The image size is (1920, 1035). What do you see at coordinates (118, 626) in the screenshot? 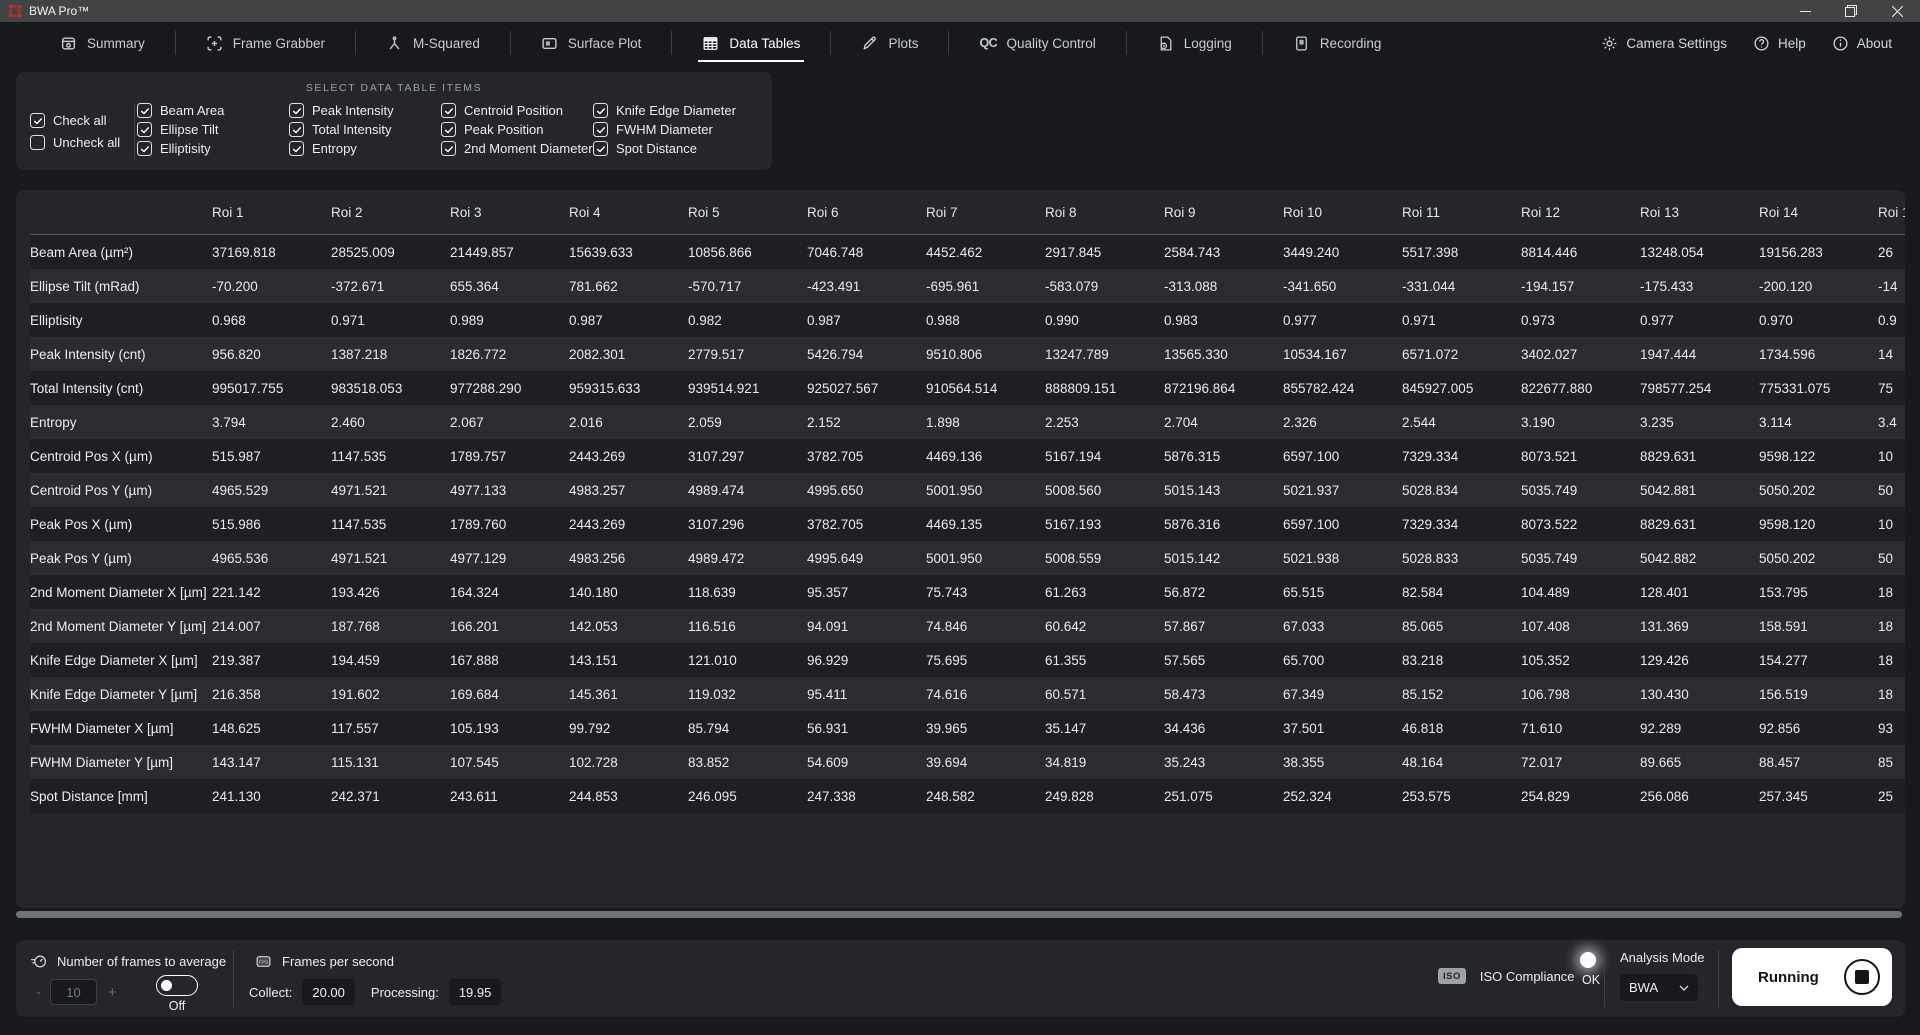
I see `row-label: 2nd Moment Diameter Y [µm]` at bounding box center [118, 626].